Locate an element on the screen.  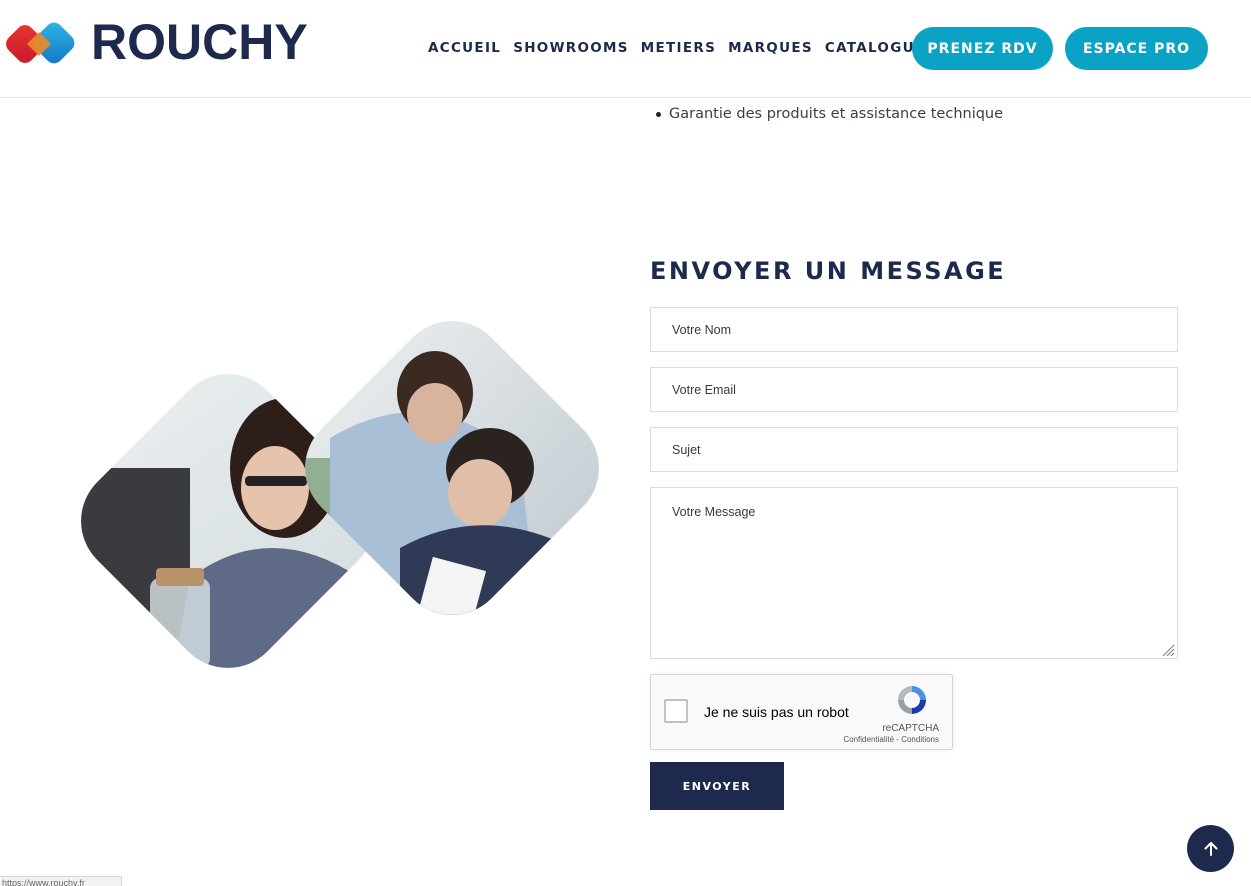
logo-mark-icon is located at coordinates (40, 43).